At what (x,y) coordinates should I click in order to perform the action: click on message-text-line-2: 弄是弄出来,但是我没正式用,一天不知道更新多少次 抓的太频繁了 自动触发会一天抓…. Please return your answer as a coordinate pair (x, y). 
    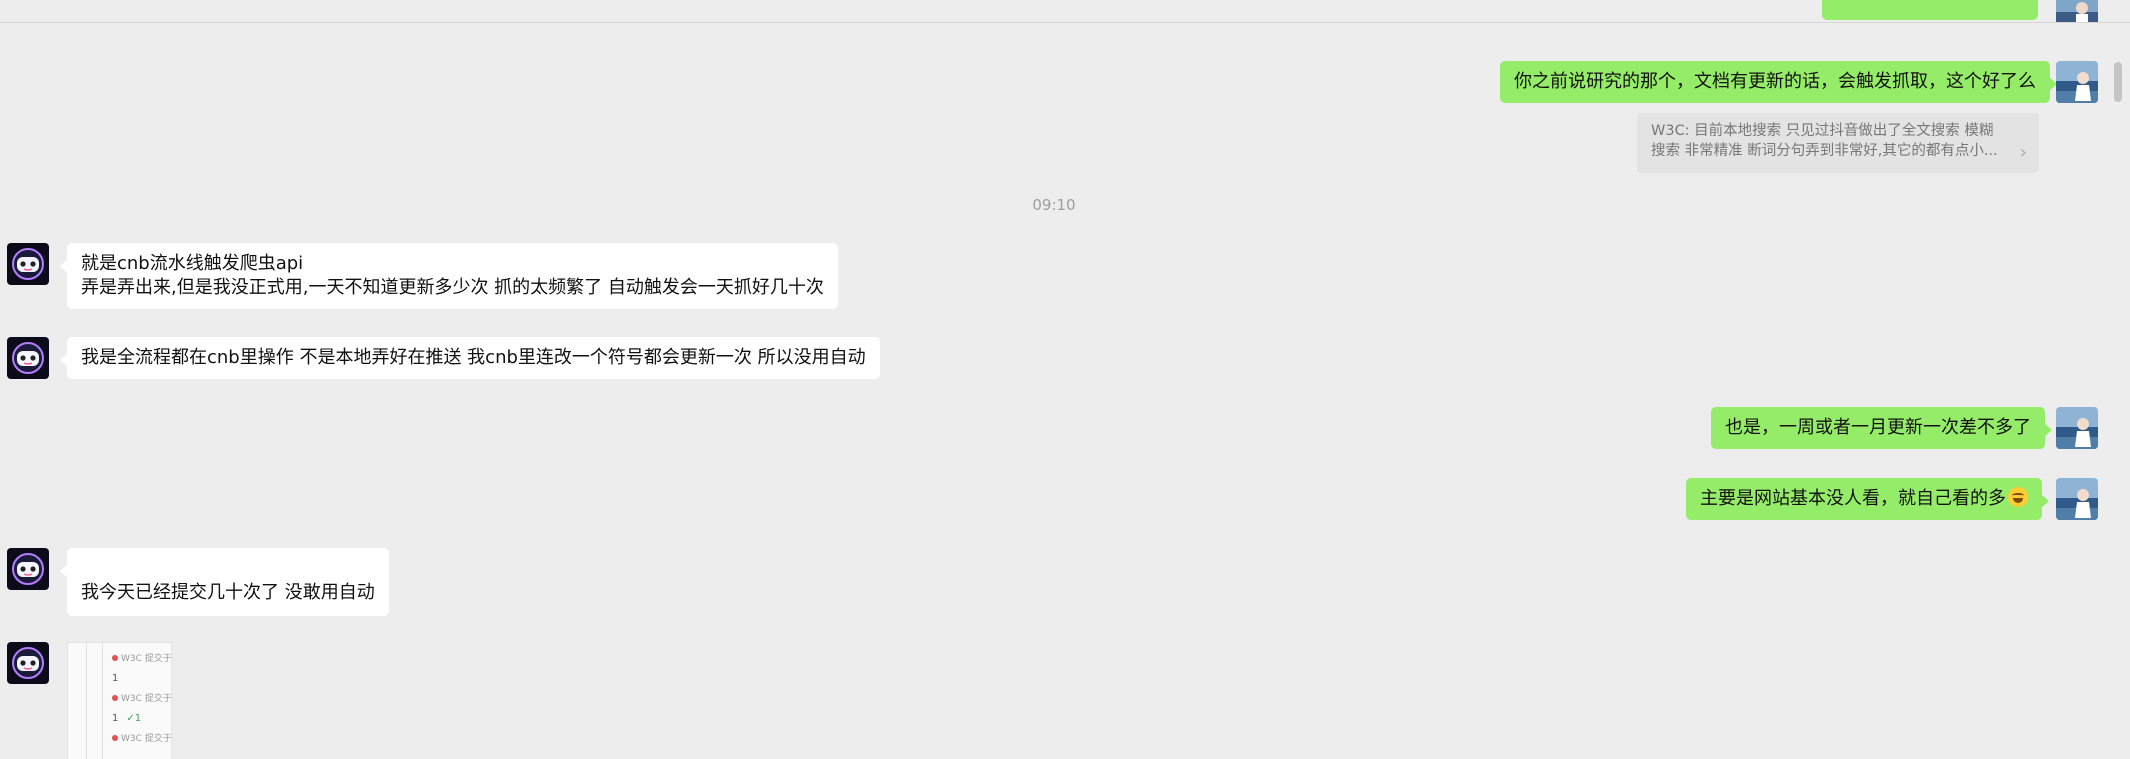
    Looking at the image, I should click on (452, 287).